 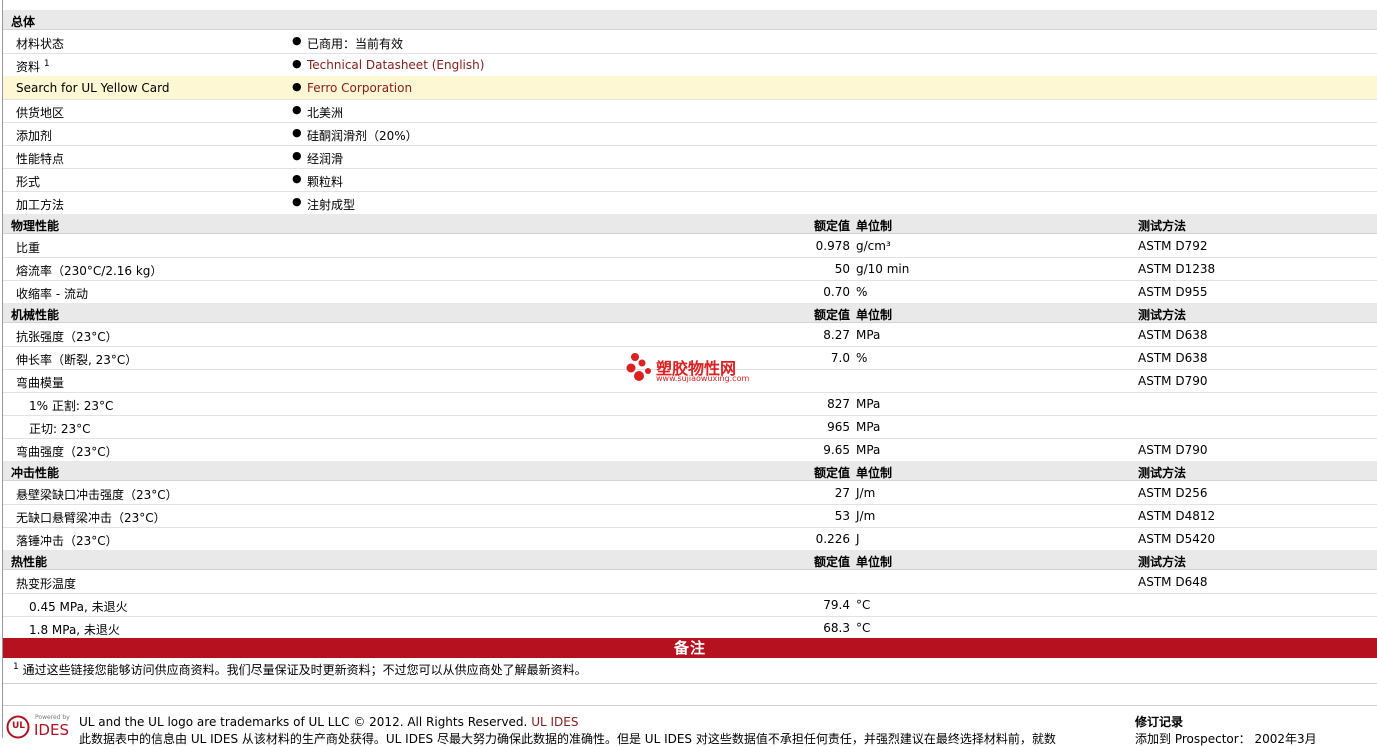 What do you see at coordinates (690, 134) in the screenshot?
I see `general-row: 添加剂 ● 硅酮润滑剂（20%）` at bounding box center [690, 134].